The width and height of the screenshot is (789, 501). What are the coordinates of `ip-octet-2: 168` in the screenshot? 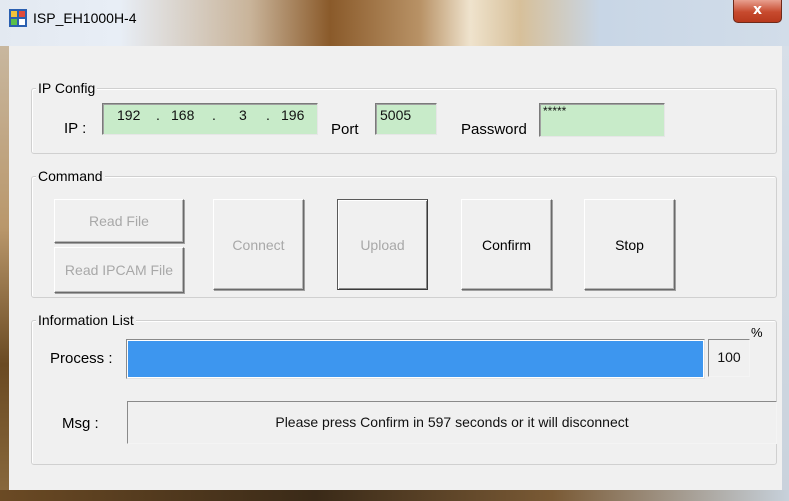 It's located at (183, 115).